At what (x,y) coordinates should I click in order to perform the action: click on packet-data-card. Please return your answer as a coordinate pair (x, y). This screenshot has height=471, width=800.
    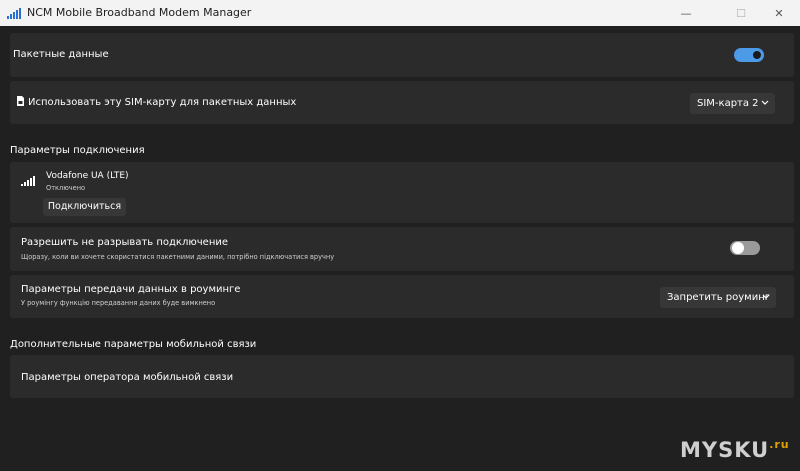
    Looking at the image, I should click on (402, 55).